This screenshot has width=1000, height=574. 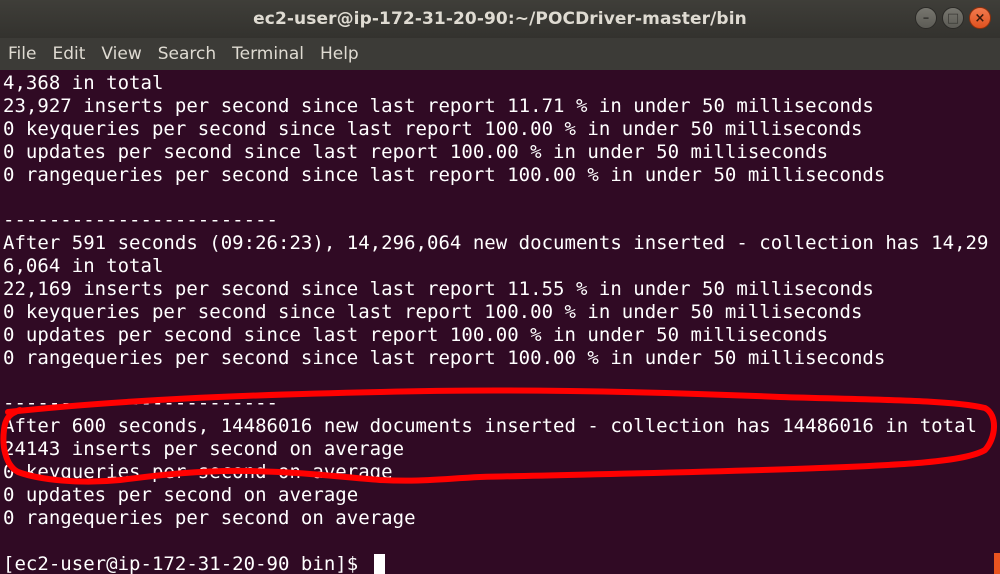 What do you see at coordinates (268, 54) in the screenshot?
I see `menu-terminal: Terminal` at bounding box center [268, 54].